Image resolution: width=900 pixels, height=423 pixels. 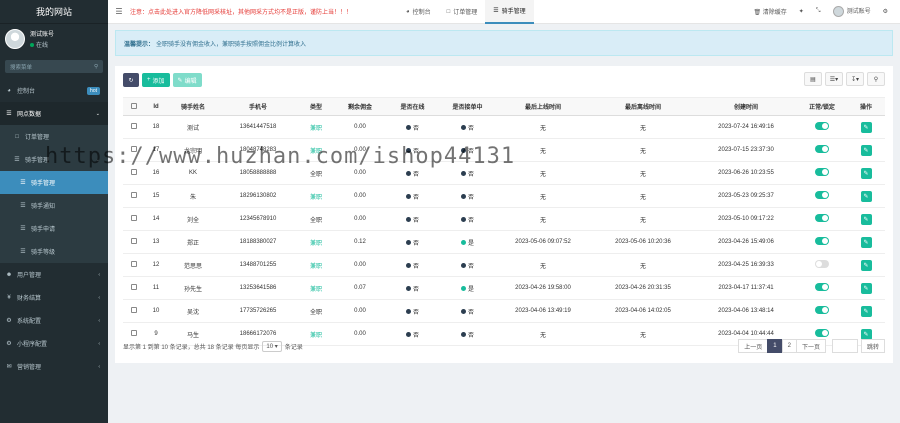 I want to click on jump-button: 跳转, so click(x=872, y=346).